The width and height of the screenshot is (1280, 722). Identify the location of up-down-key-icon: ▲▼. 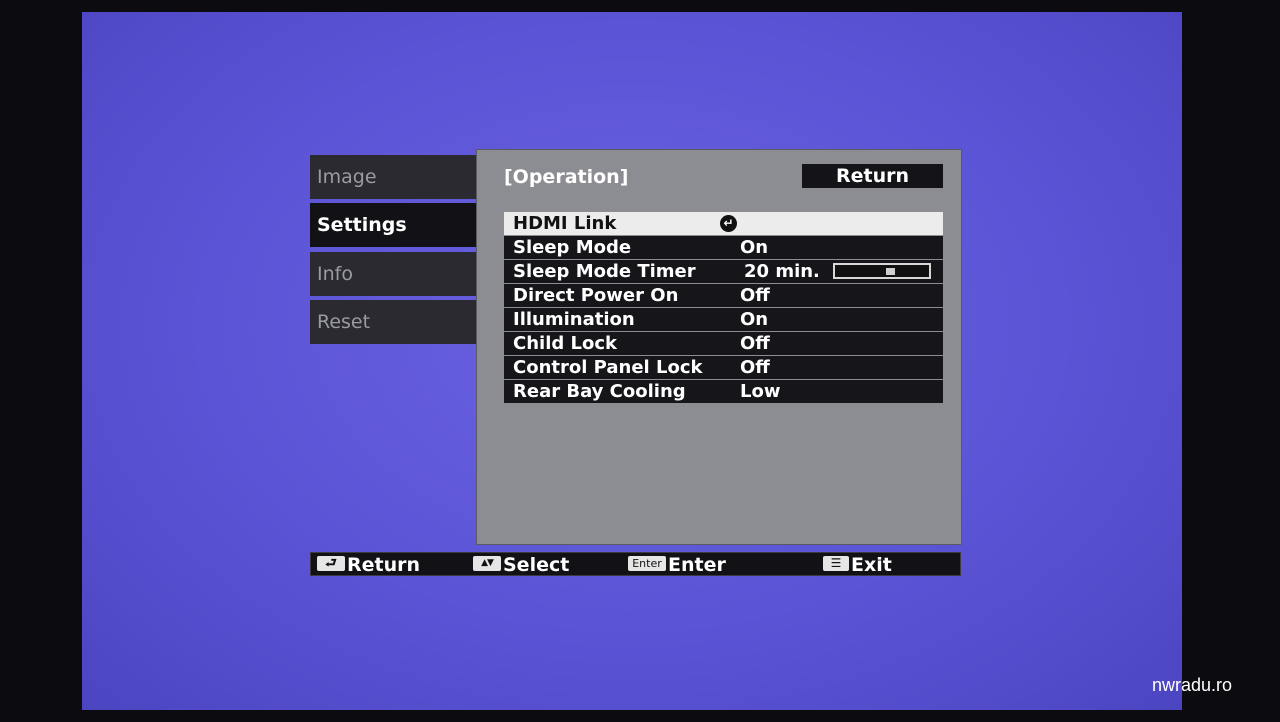
(487, 563).